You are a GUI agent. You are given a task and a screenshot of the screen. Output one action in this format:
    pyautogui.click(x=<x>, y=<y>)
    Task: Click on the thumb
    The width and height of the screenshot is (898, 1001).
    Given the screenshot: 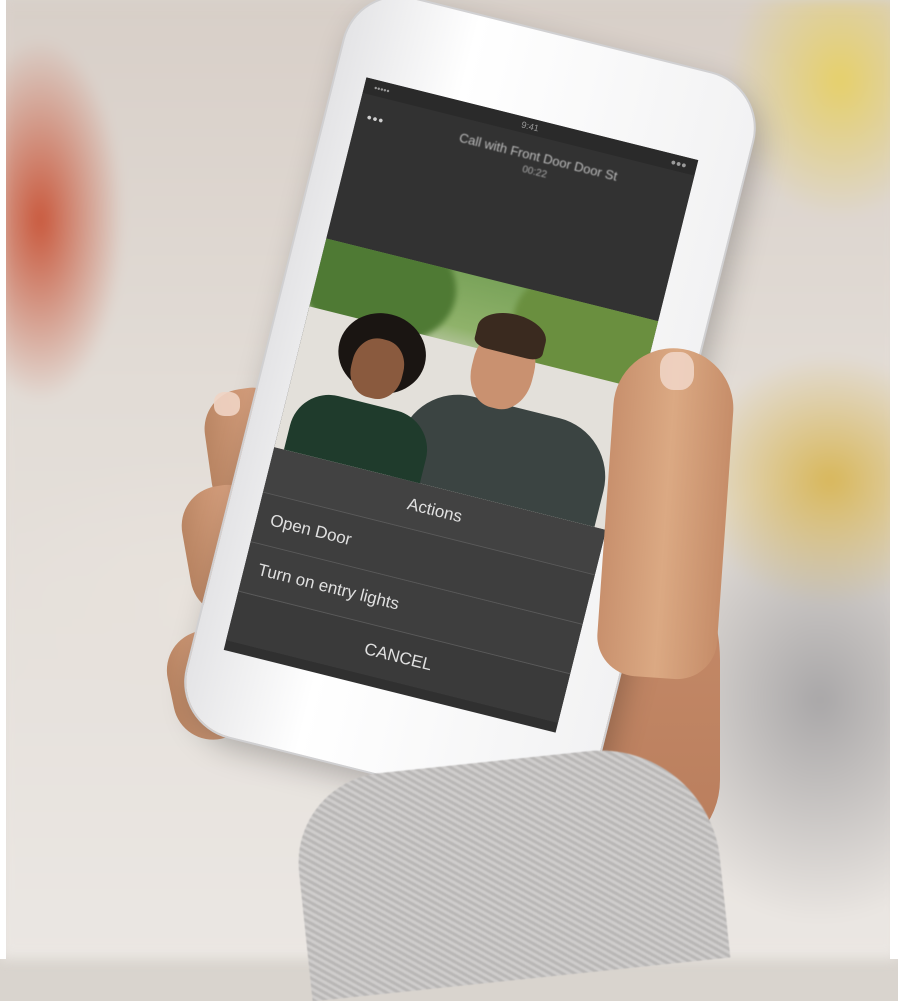 What is the action you would take?
    pyautogui.click(x=666, y=513)
    